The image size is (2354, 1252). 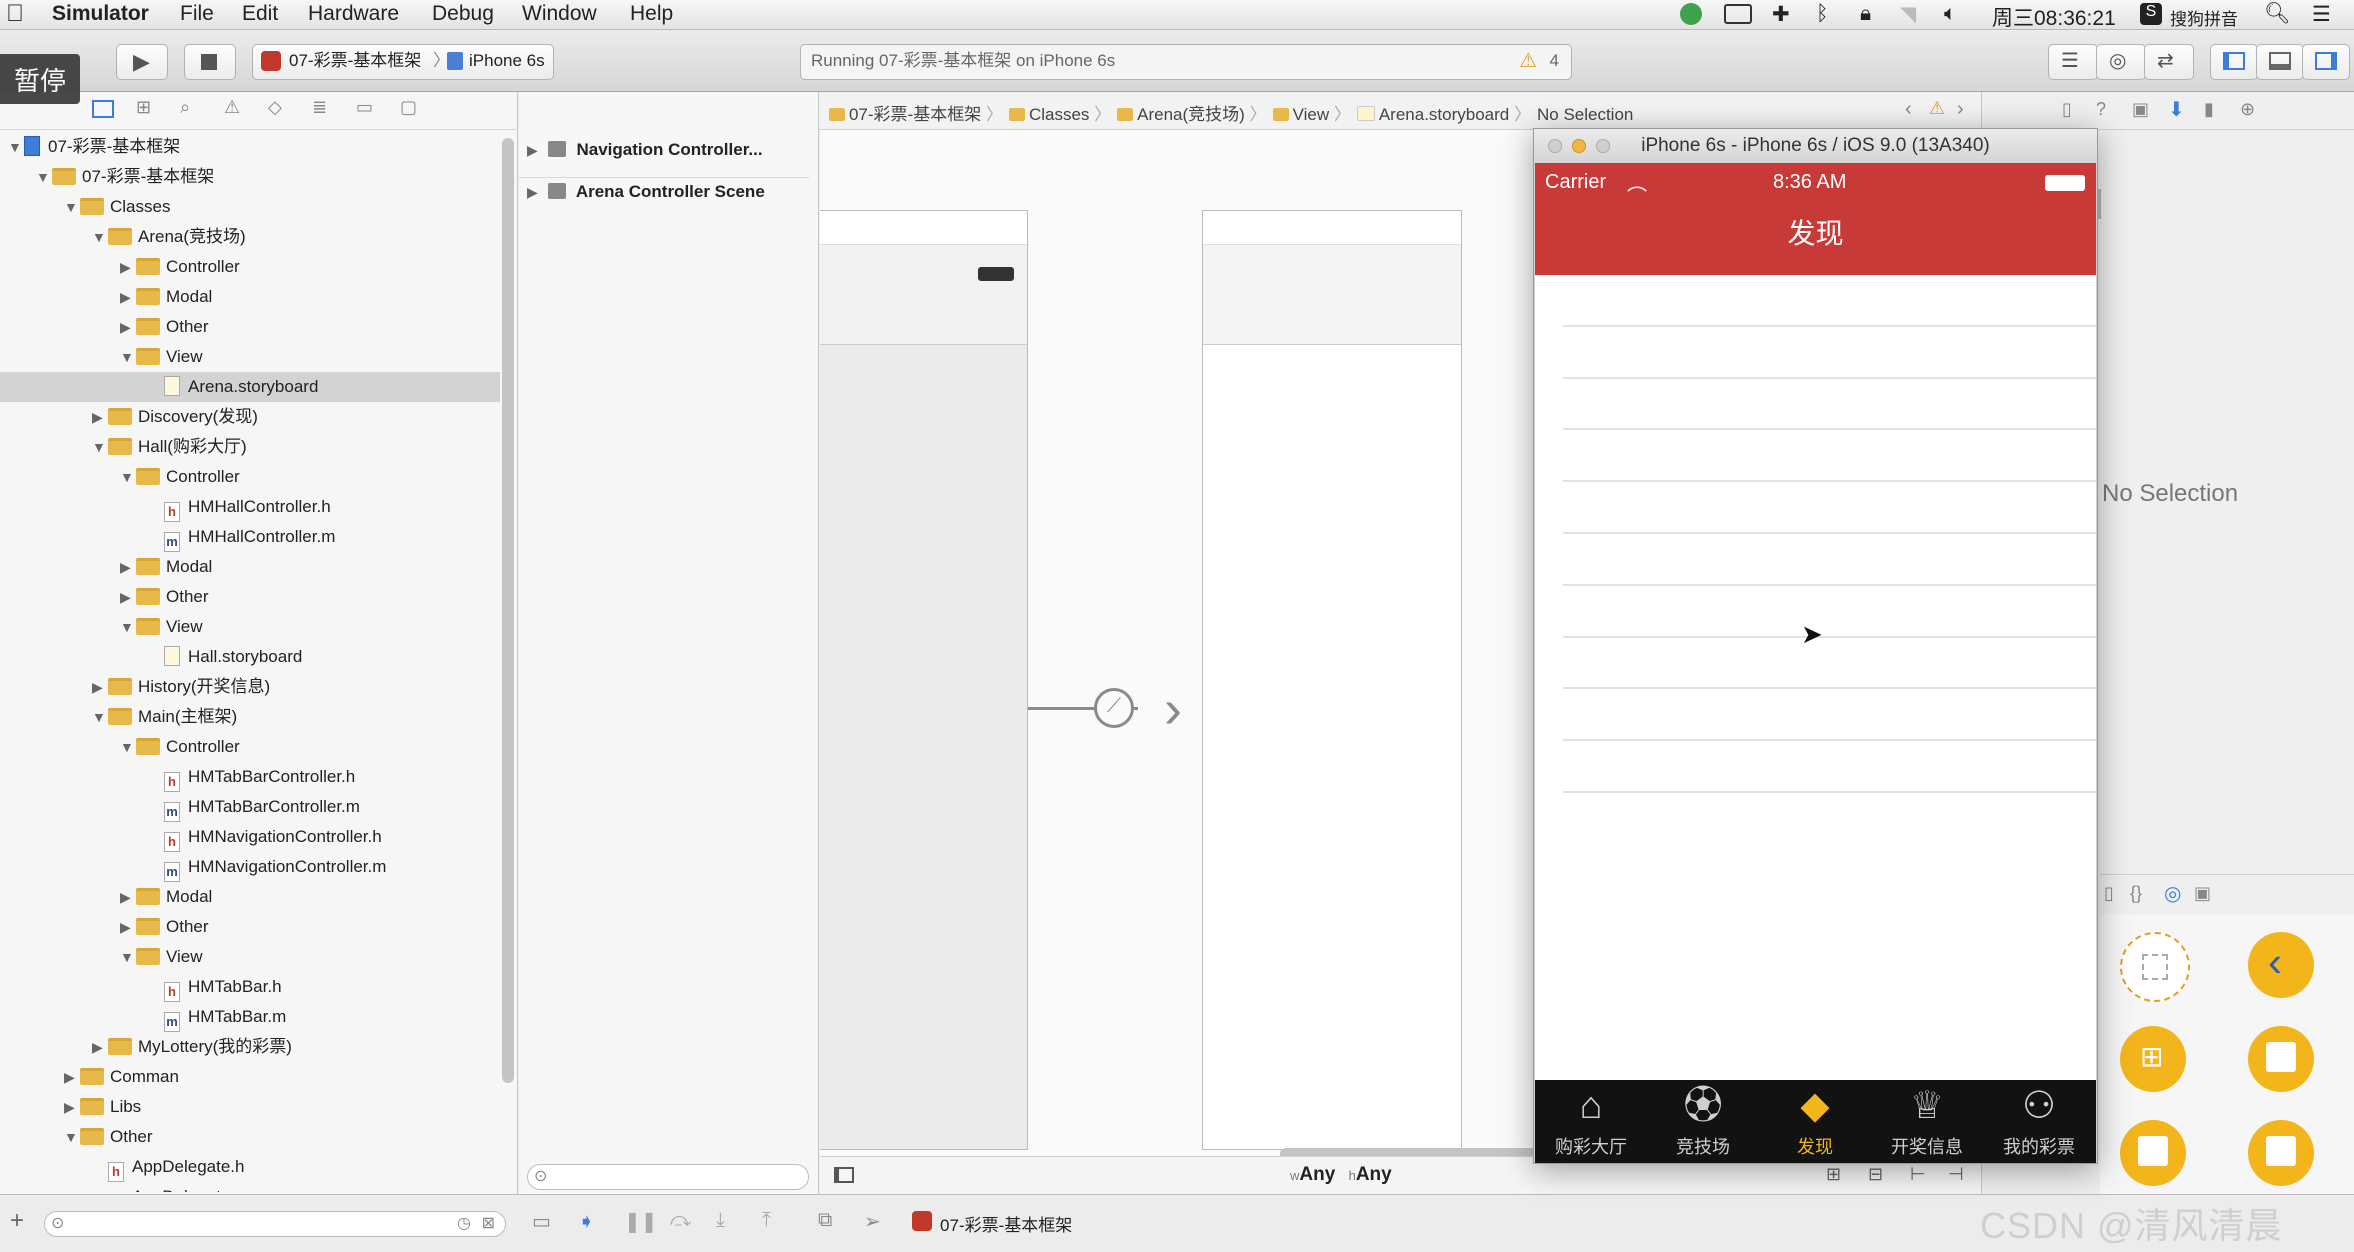 I want to click on standard-editor-button: ☰, so click(x=2073, y=62).